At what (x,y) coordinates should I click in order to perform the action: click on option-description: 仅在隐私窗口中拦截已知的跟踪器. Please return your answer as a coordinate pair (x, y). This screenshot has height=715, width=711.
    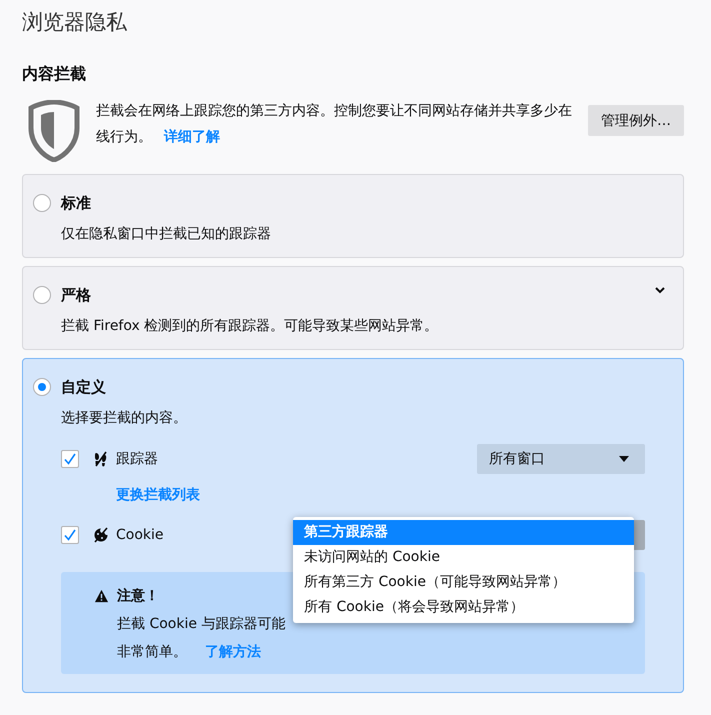
    Looking at the image, I should click on (166, 234).